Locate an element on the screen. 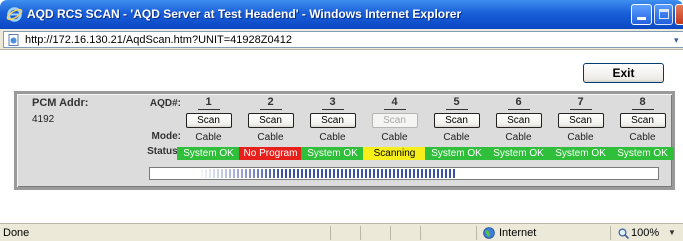 The height and width of the screenshot is (241, 683). aqd-column-5: 5 Scan Cable System OK is located at coordinates (456, 128).